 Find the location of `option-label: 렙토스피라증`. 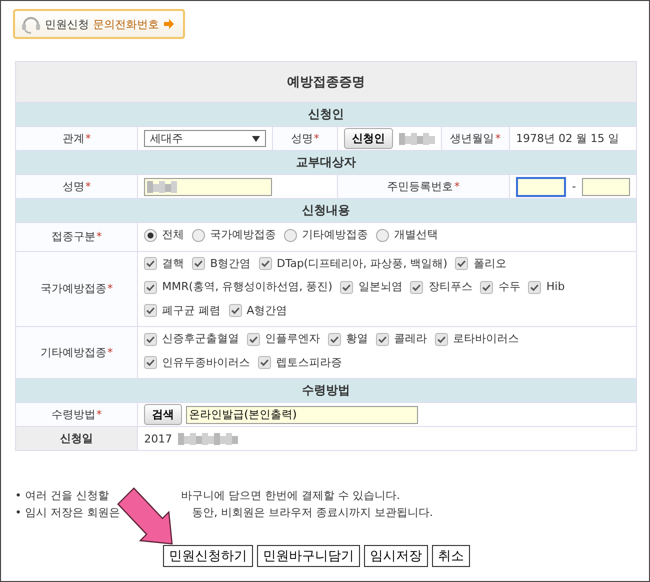

option-label: 렙토스피라증 is located at coordinates (309, 362).